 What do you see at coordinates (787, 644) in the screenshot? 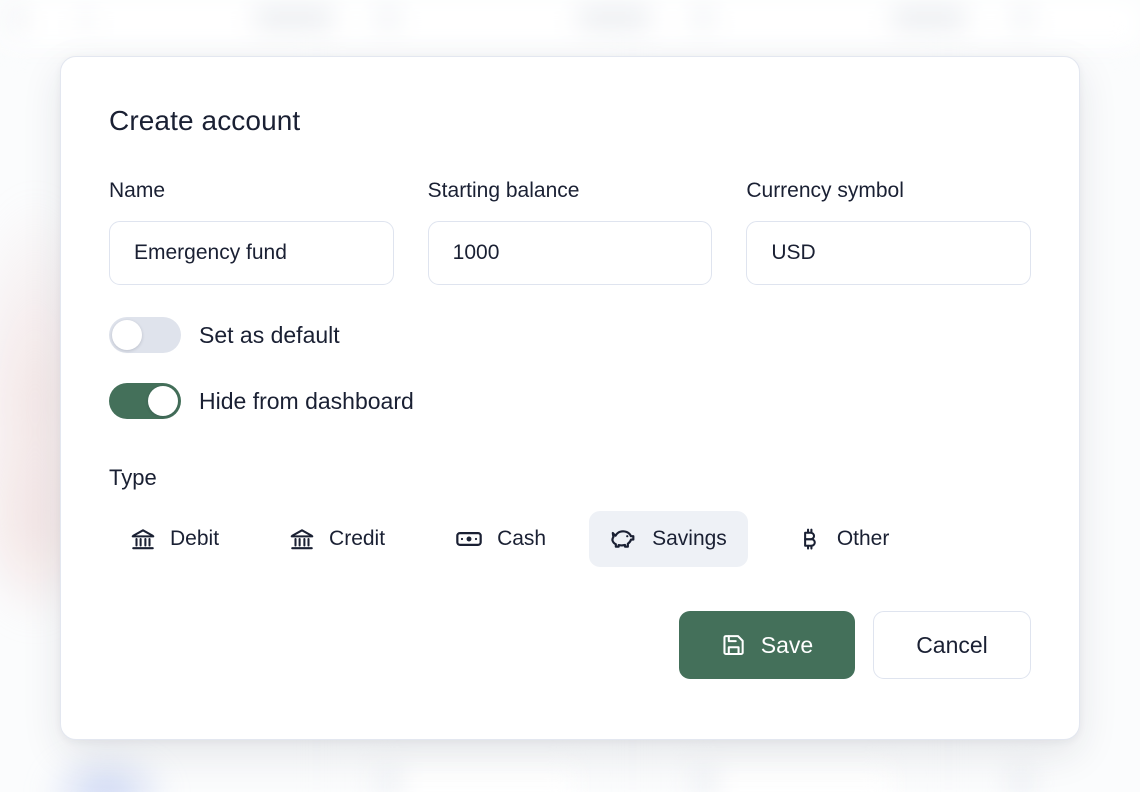
I see `save-button-label: Save` at bounding box center [787, 644].